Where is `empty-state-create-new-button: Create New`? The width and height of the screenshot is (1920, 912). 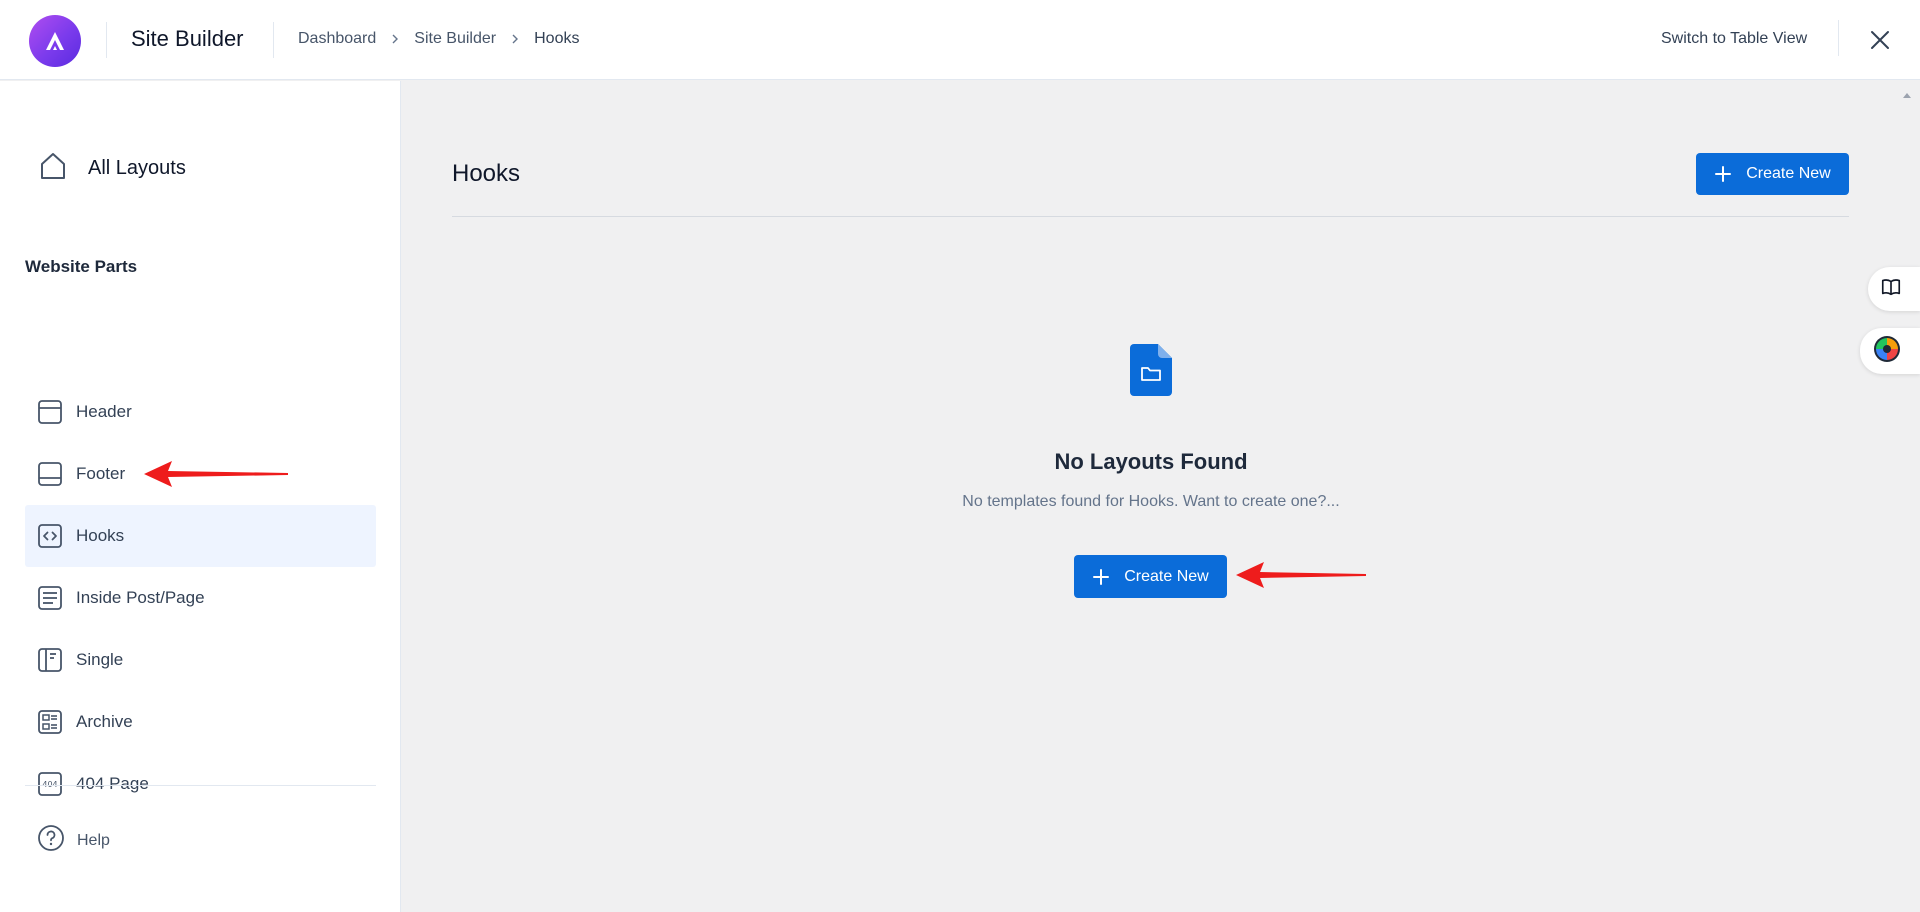
empty-state-create-new-button: Create New is located at coordinates (1150, 576).